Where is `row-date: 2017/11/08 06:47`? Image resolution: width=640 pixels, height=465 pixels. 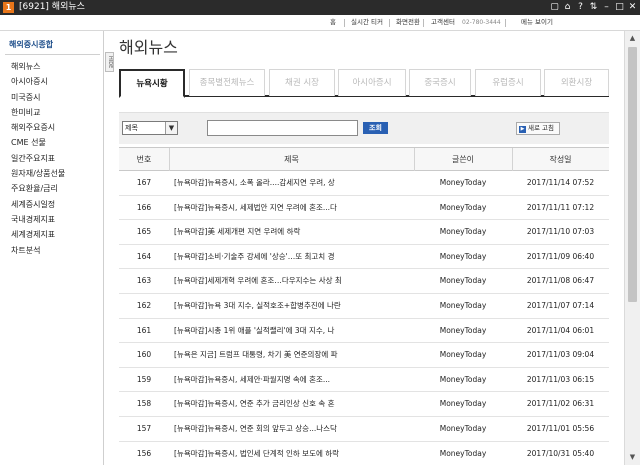
row-date: 2017/11/08 06:47 is located at coordinates (560, 281).